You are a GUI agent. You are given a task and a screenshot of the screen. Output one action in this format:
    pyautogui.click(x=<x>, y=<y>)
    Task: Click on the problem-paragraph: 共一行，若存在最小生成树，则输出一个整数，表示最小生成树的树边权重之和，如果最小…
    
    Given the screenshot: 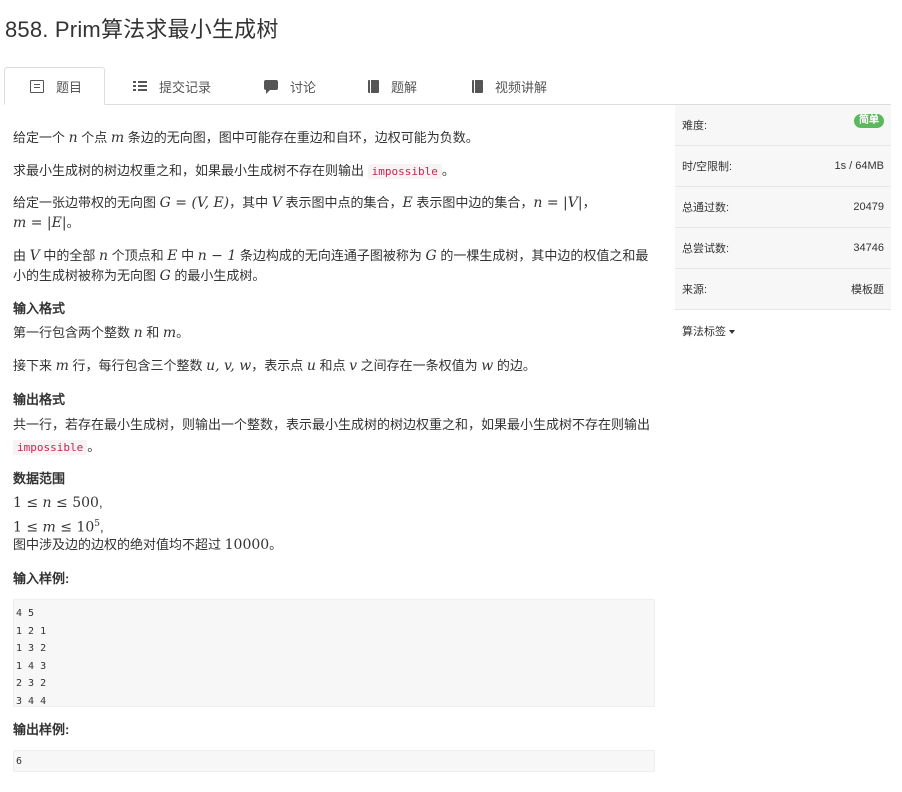 What is the action you would take?
    pyautogui.click(x=332, y=436)
    